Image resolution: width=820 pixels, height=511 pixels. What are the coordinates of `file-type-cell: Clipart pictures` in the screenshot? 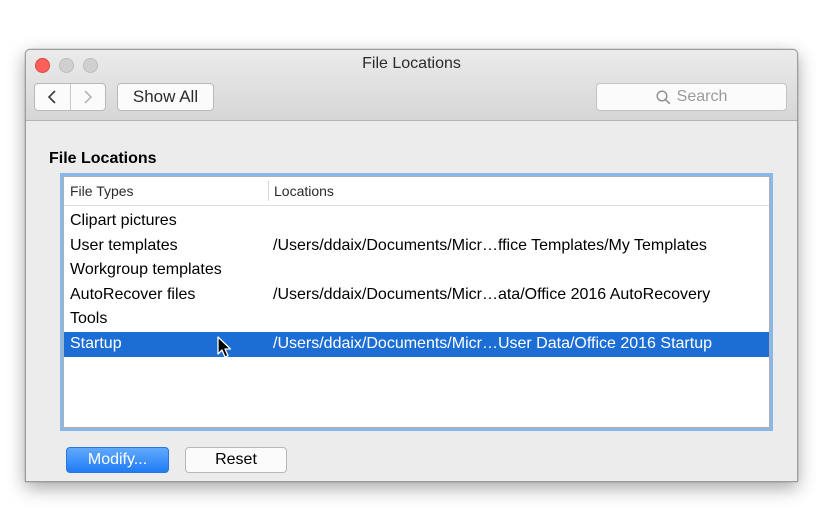 It's located at (123, 220).